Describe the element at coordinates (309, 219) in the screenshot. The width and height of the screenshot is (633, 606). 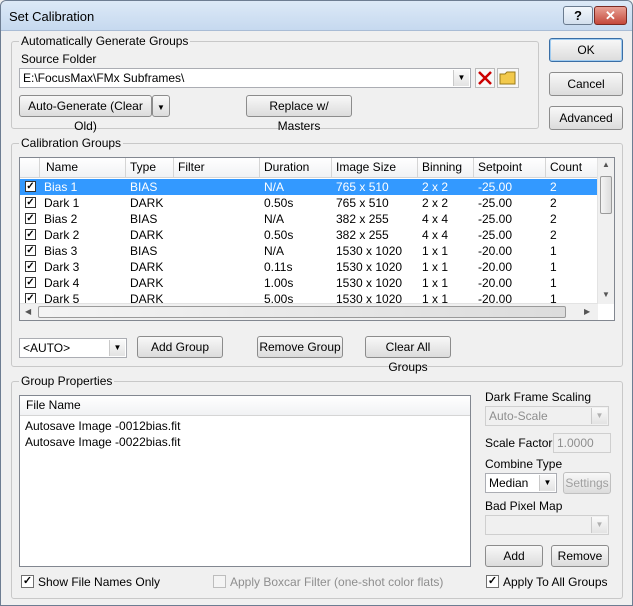
I see `table-row: ✓ Bias 2 BIAS N/A 382 x 255 4 x 4 -25.00 2` at that location.